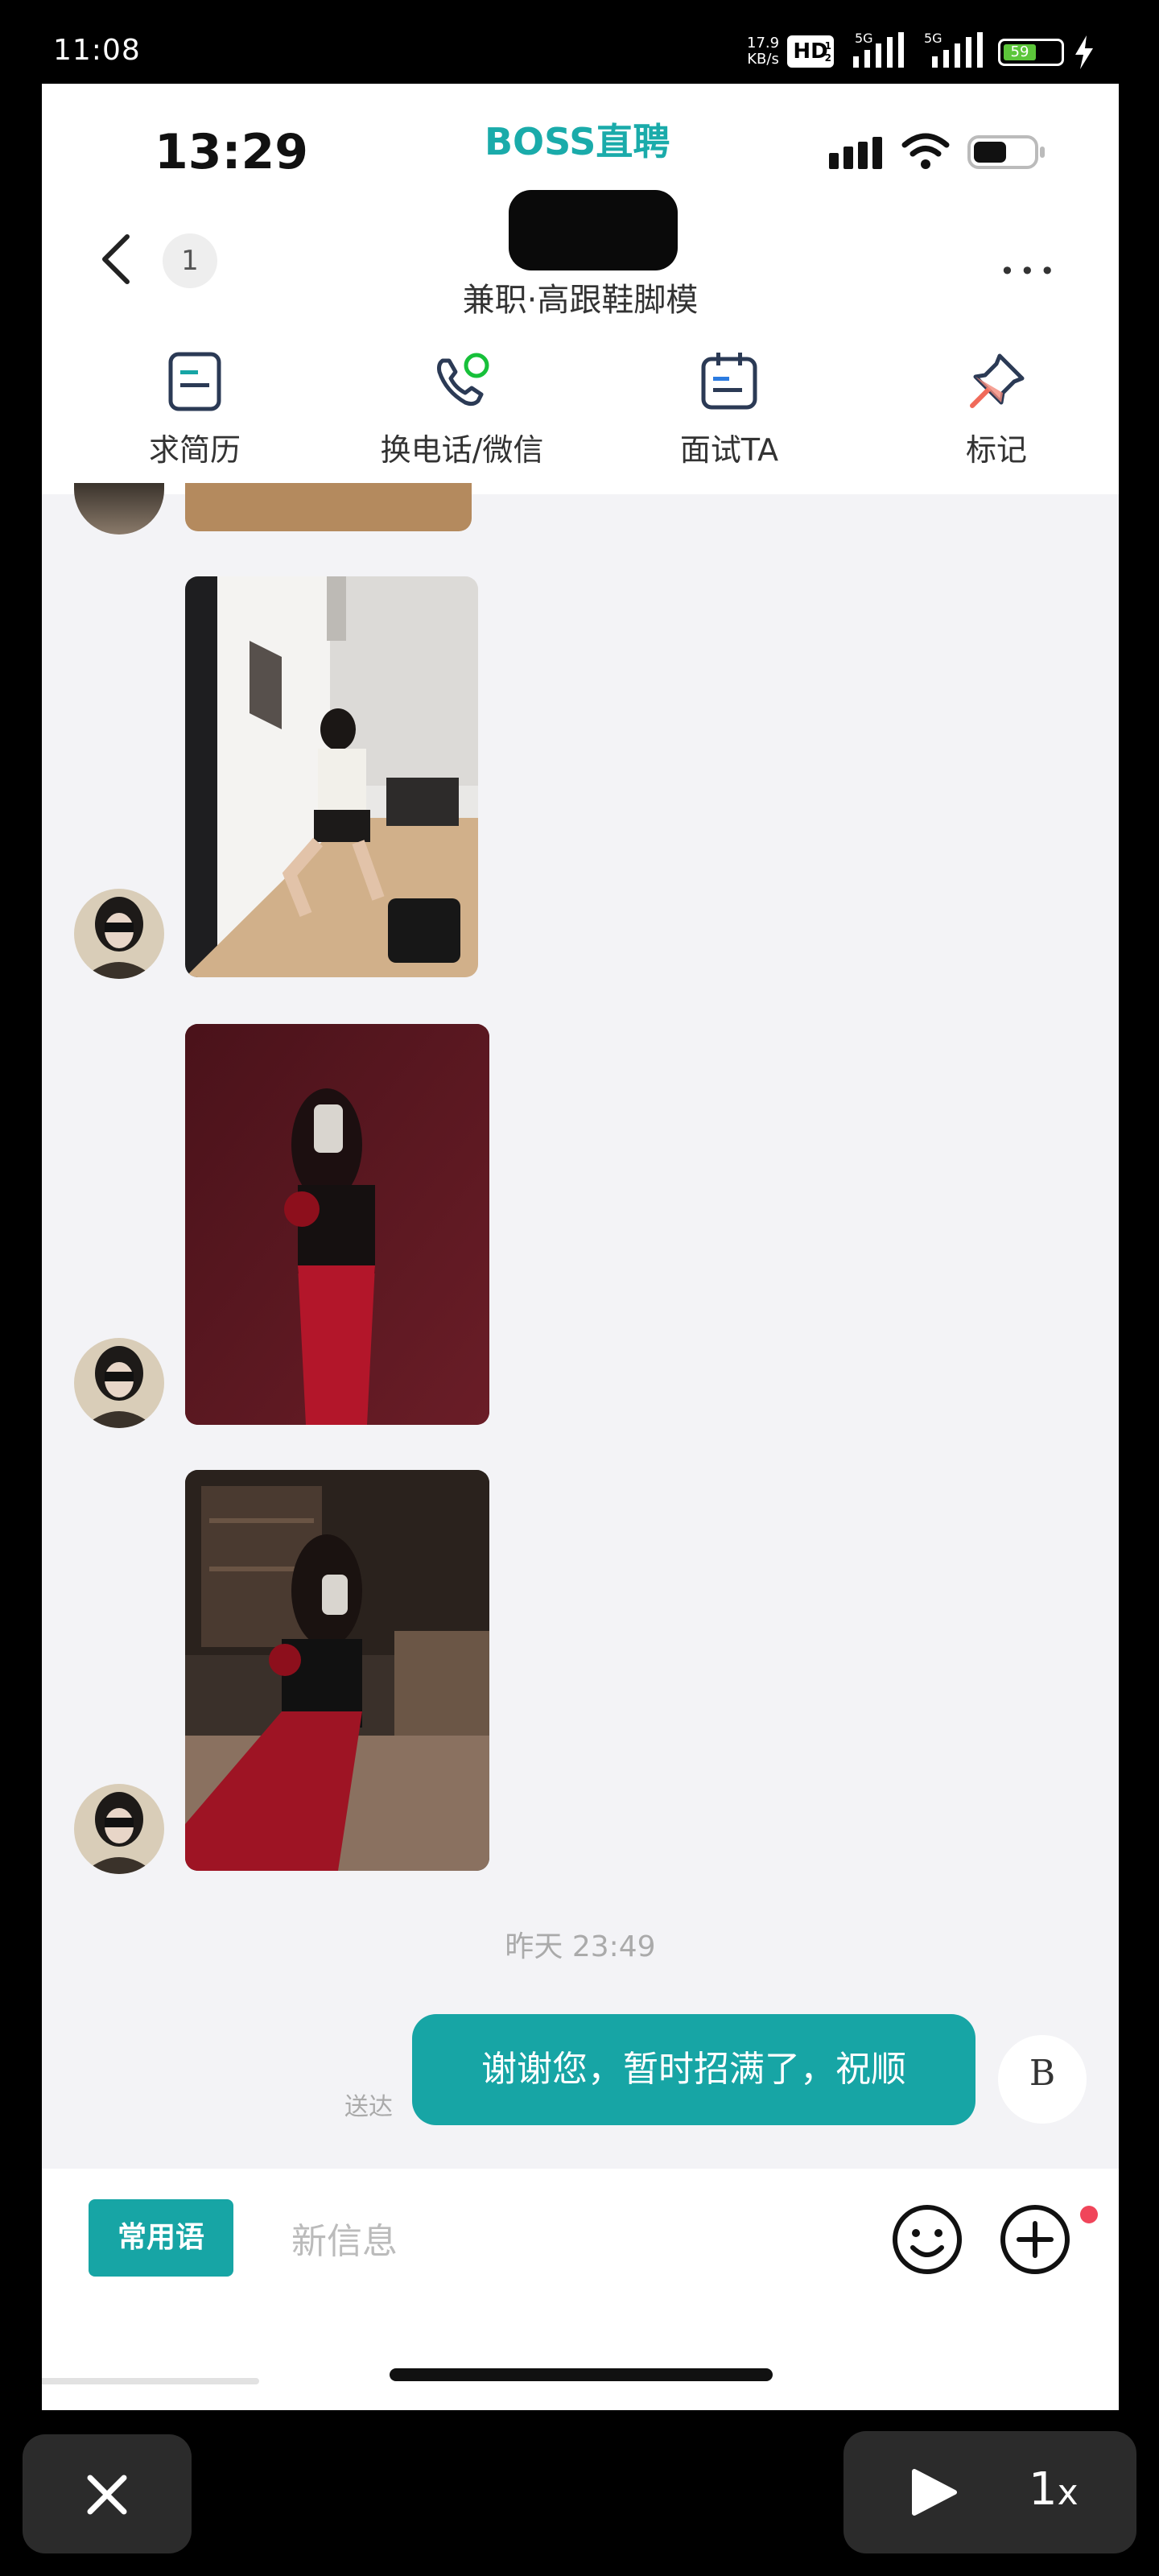  Describe the element at coordinates (729, 381) in the screenshot. I see `calendar-icon` at that location.